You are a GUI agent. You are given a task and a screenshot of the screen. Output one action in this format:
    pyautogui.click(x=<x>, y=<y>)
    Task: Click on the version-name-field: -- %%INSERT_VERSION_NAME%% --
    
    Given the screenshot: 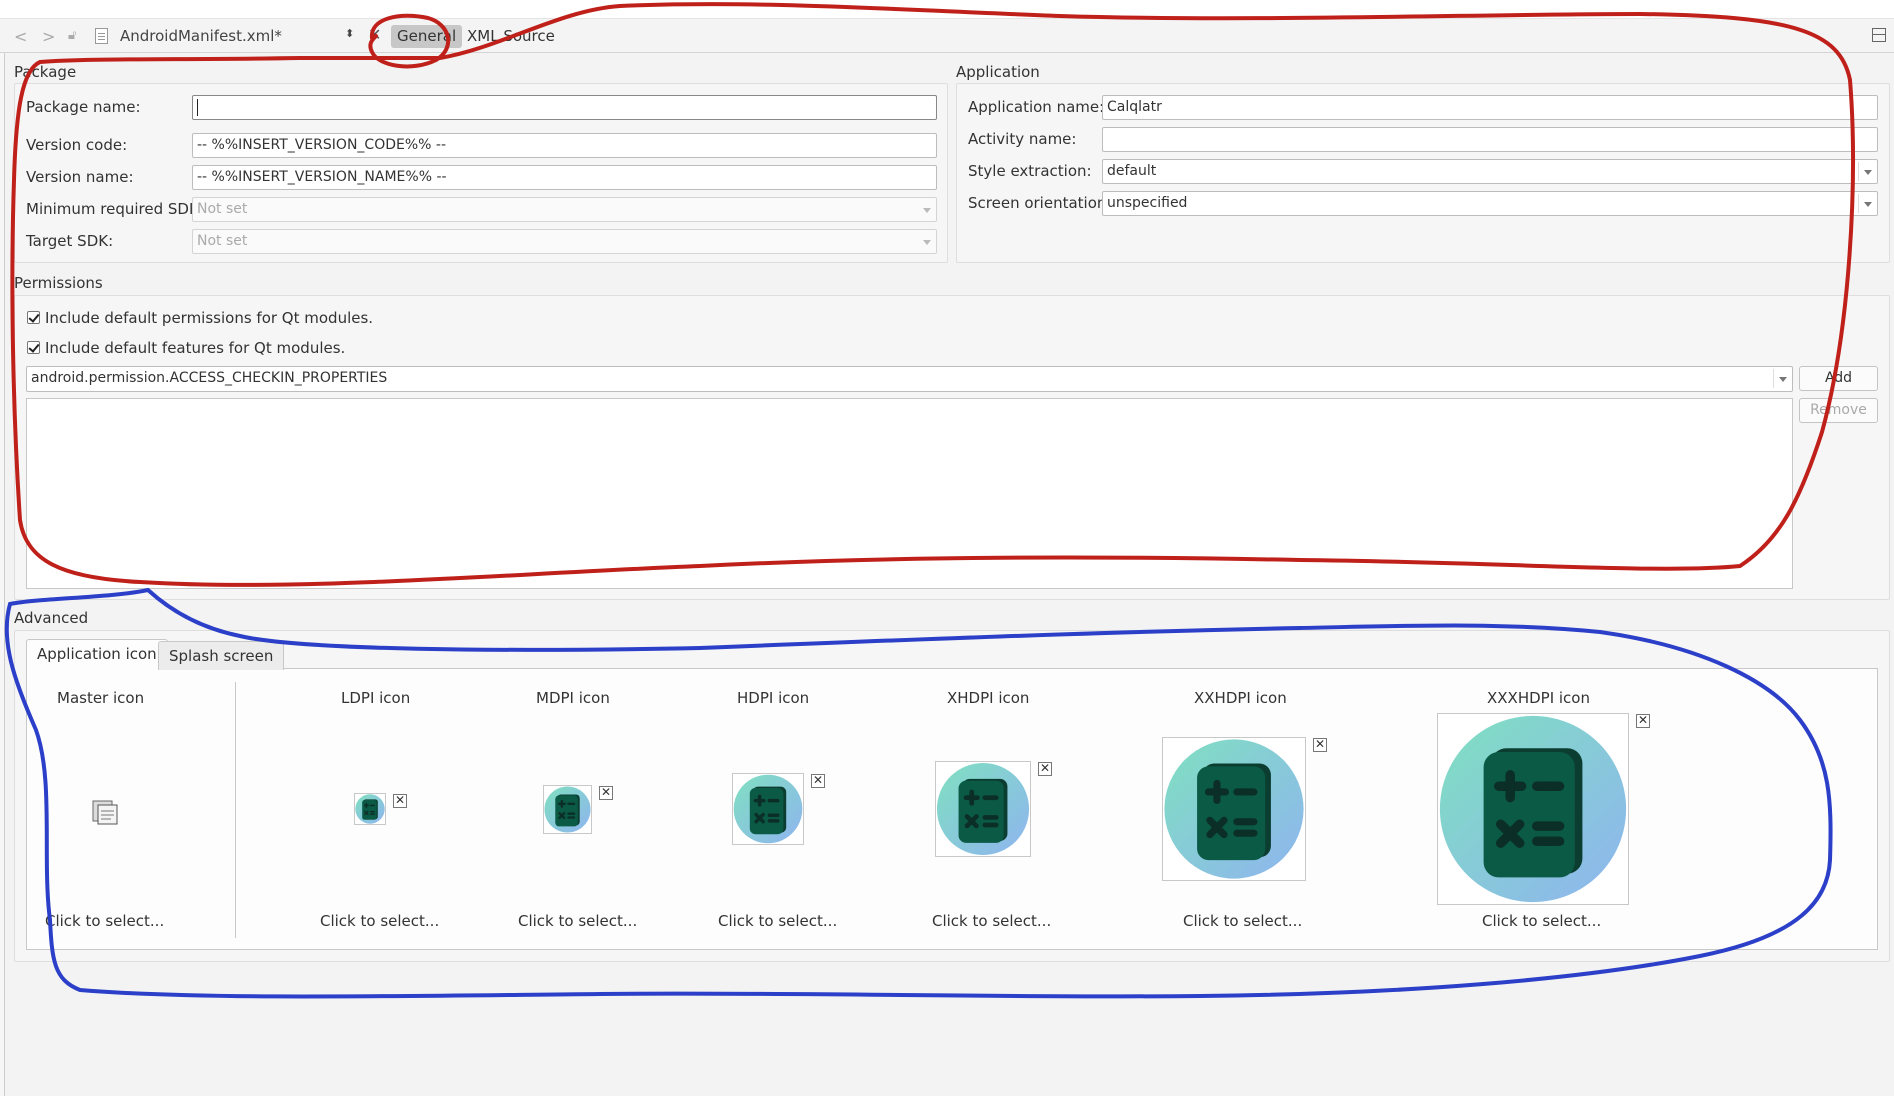 What is the action you would take?
    pyautogui.click(x=564, y=177)
    